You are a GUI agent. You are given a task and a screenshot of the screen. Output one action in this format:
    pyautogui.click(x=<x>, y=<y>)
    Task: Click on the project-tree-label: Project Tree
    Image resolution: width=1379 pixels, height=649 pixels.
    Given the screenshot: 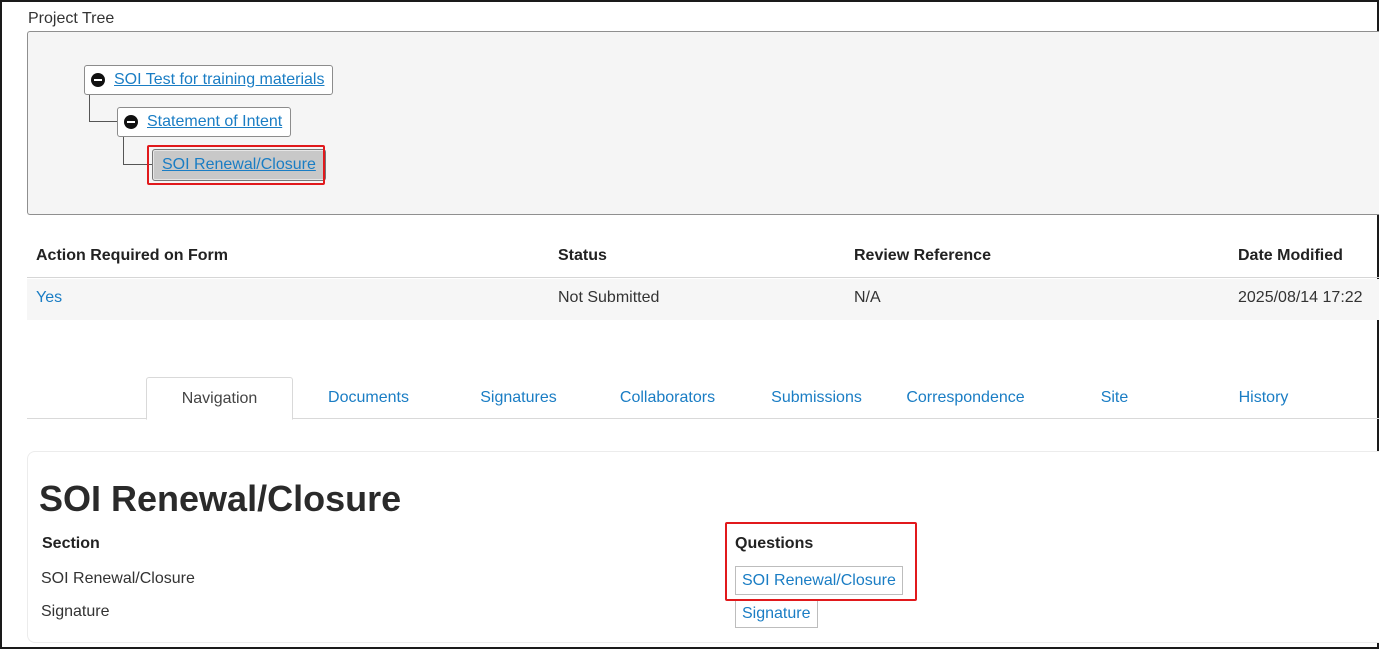 What is the action you would take?
    pyautogui.click(x=71, y=18)
    